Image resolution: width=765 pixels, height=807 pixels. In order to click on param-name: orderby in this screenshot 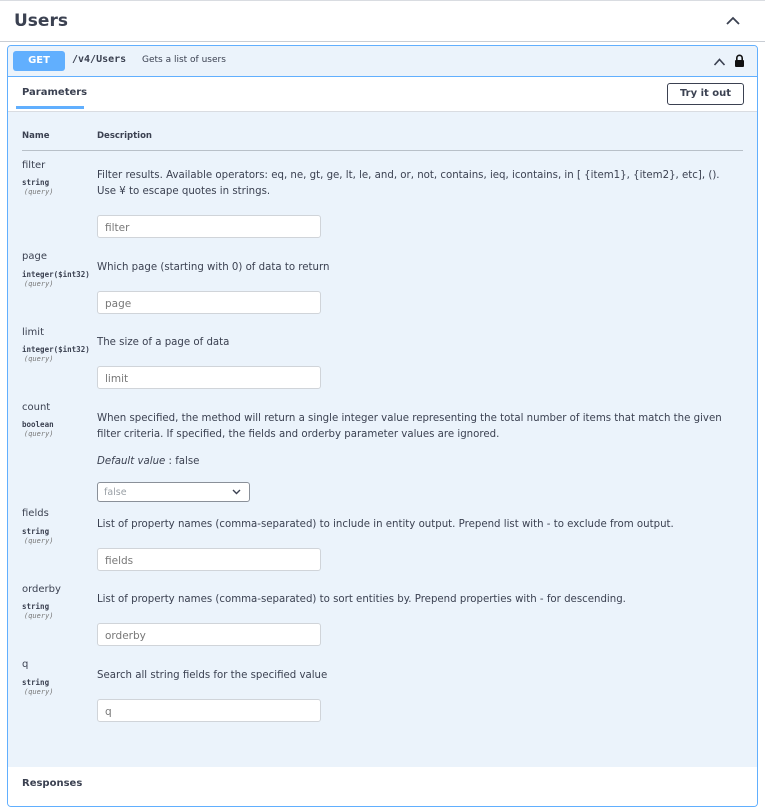, I will do `click(41, 589)`.